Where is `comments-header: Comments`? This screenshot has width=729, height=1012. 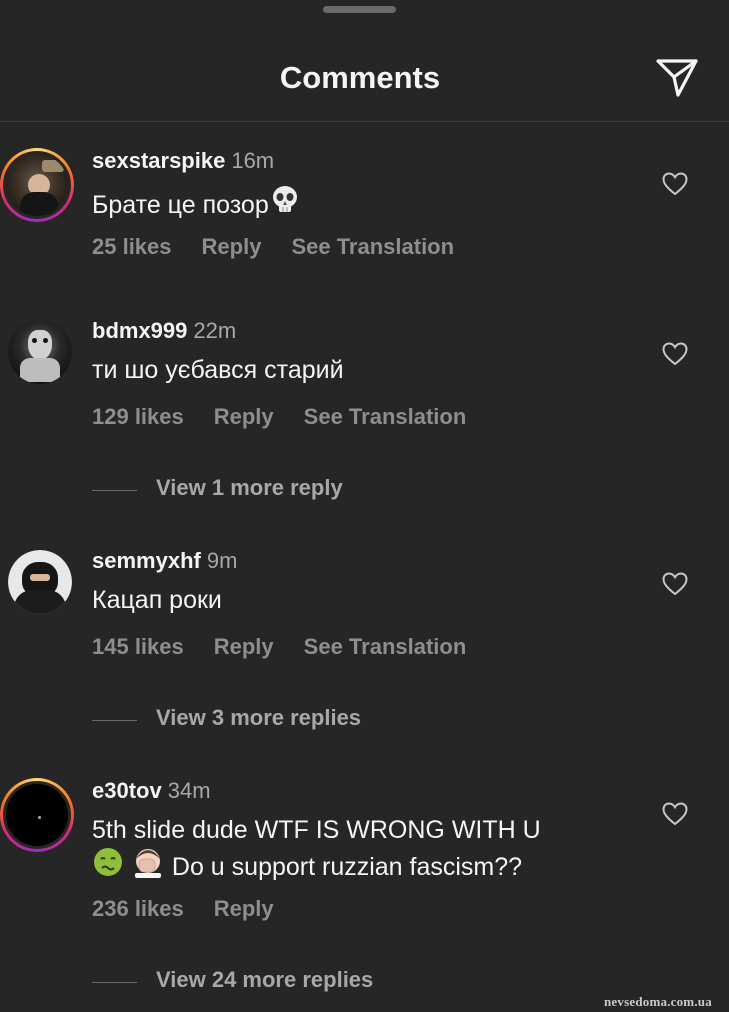 comments-header: Comments is located at coordinates (364, 61).